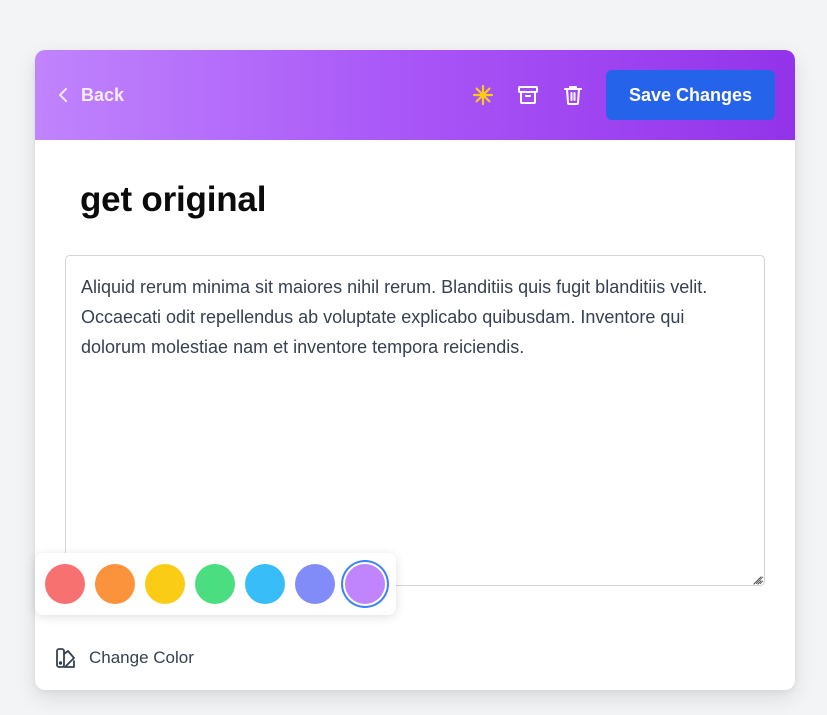 Image resolution: width=827 pixels, height=715 pixels. Describe the element at coordinates (365, 584) in the screenshot. I see `color-swatch-purple` at that location.